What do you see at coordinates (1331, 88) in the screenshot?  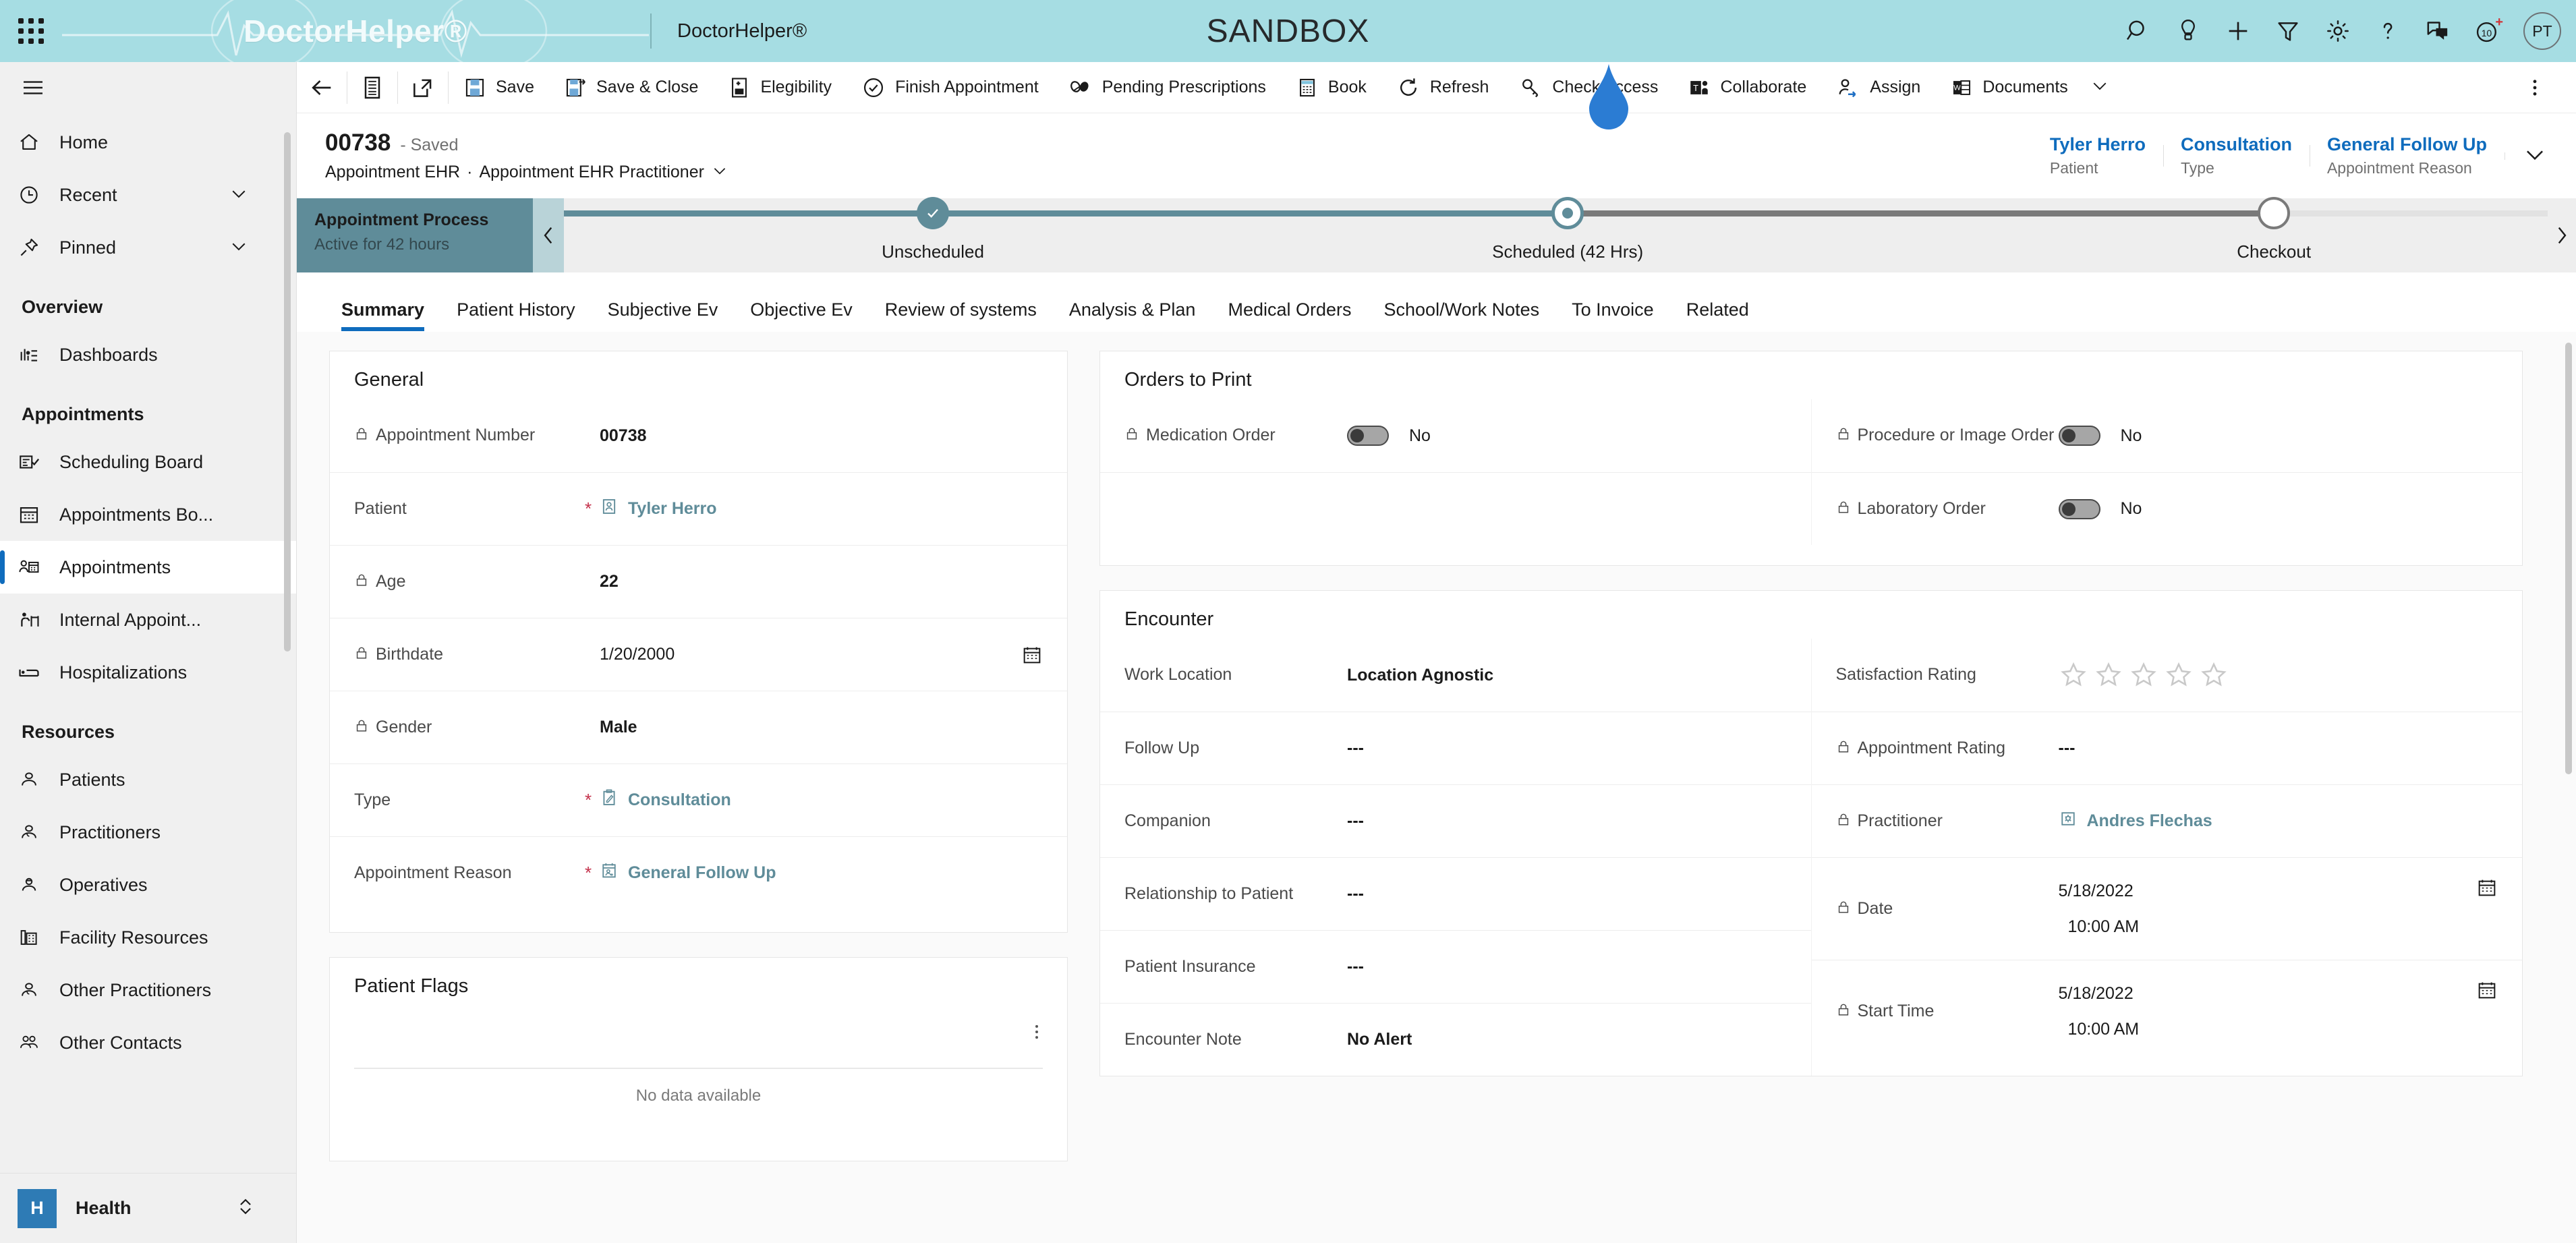 I see `book-button: Book` at bounding box center [1331, 88].